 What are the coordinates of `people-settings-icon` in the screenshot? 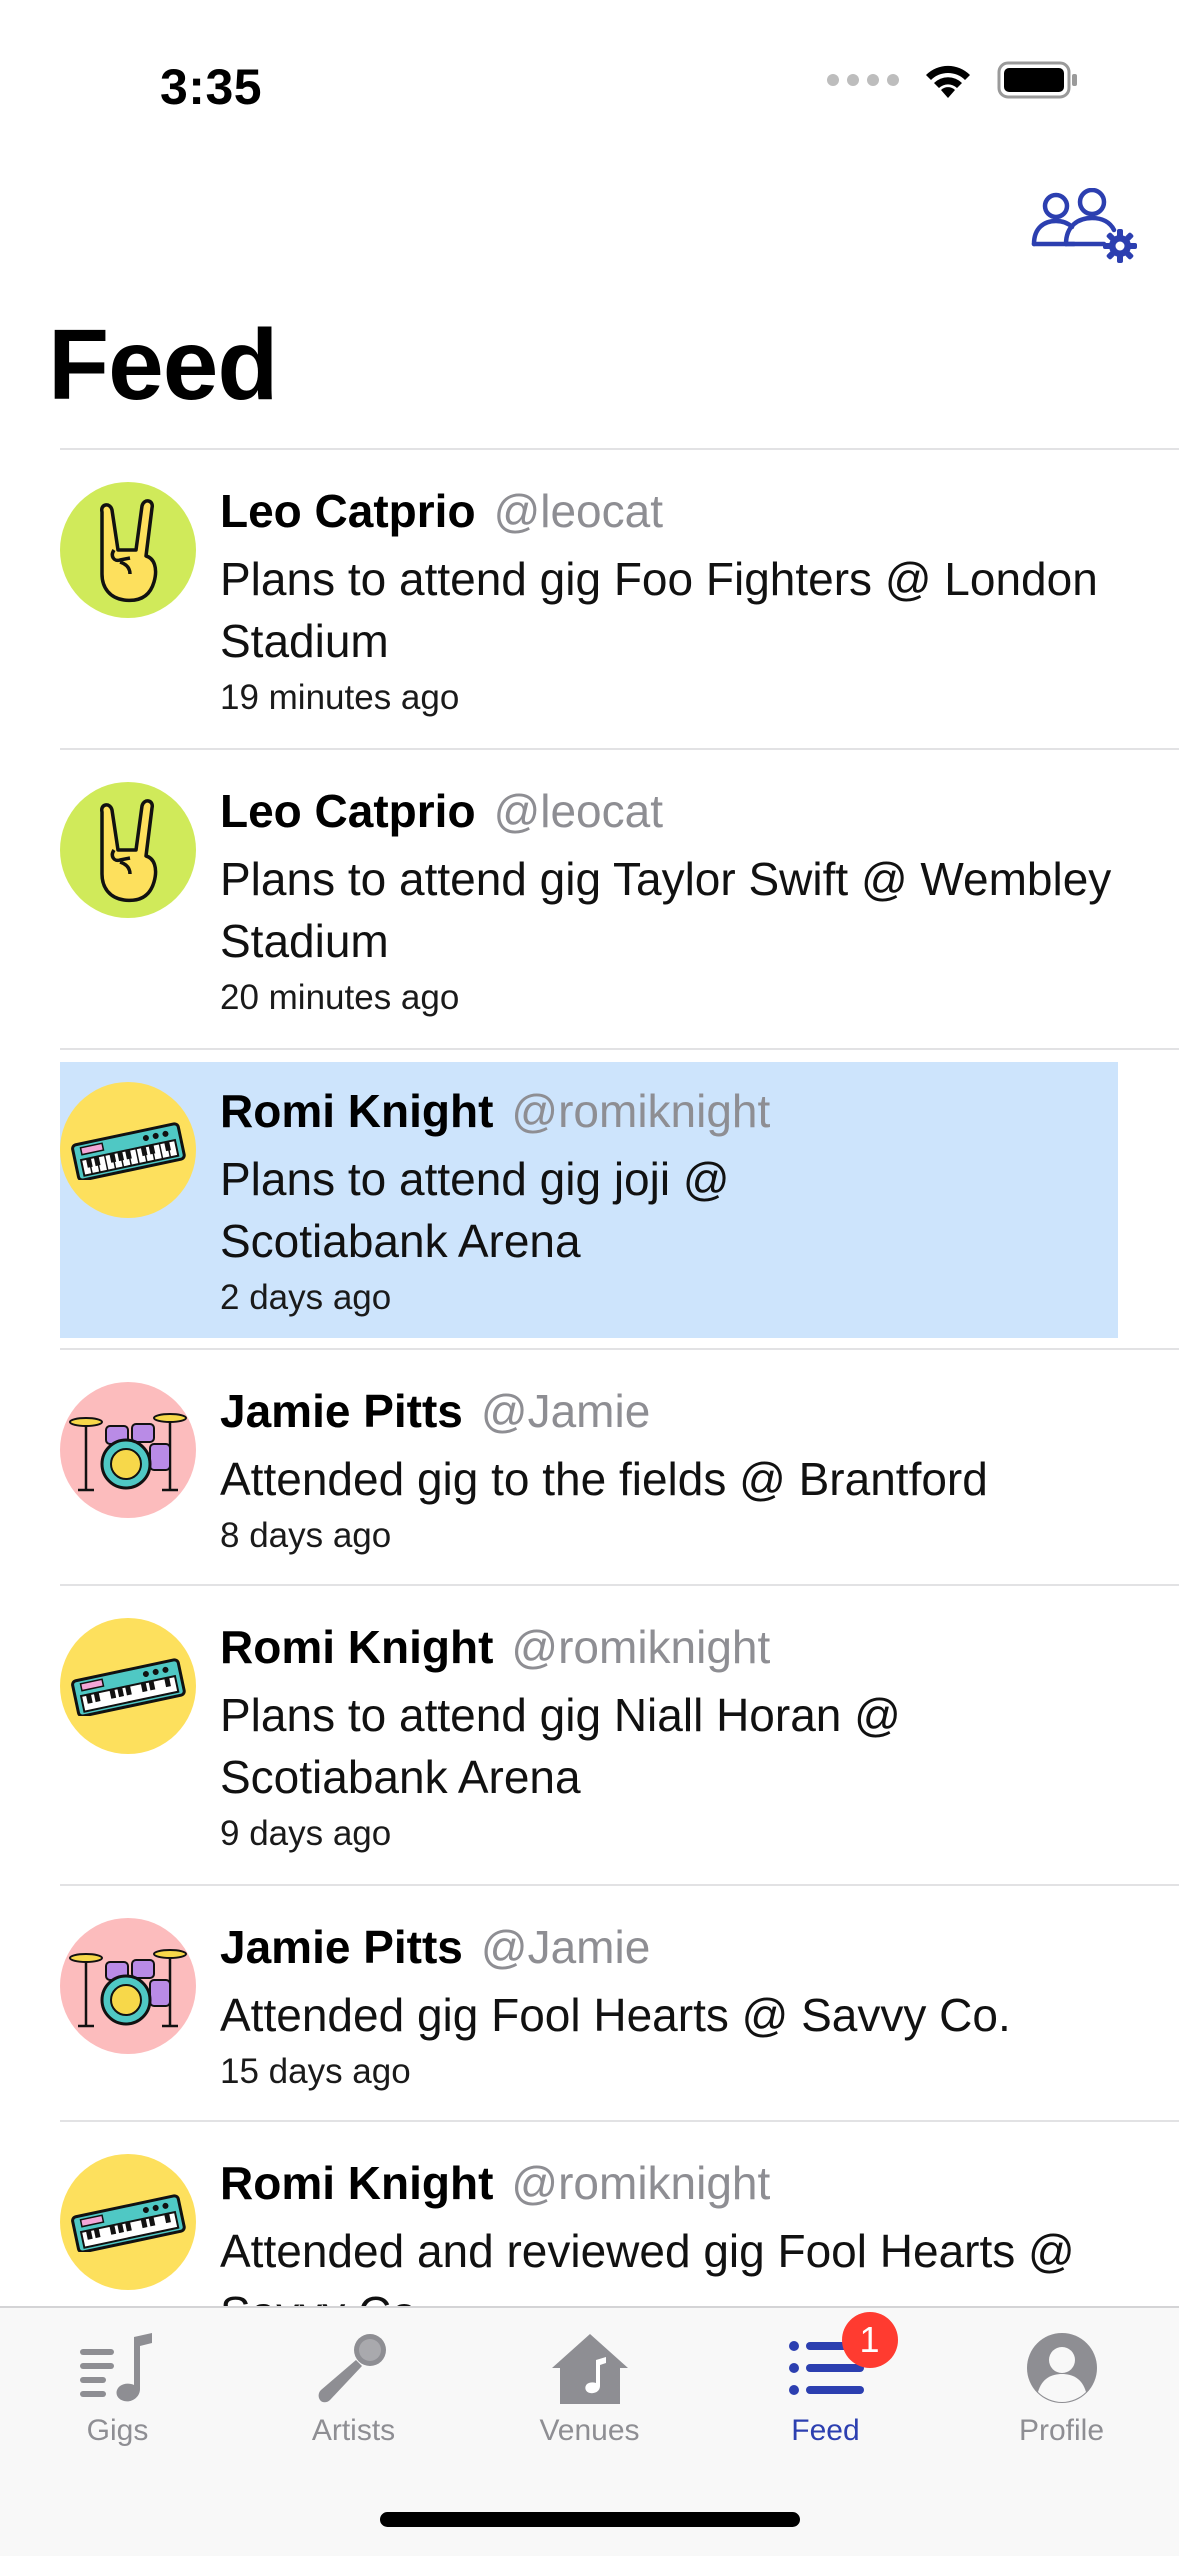 It's located at (1084, 225).